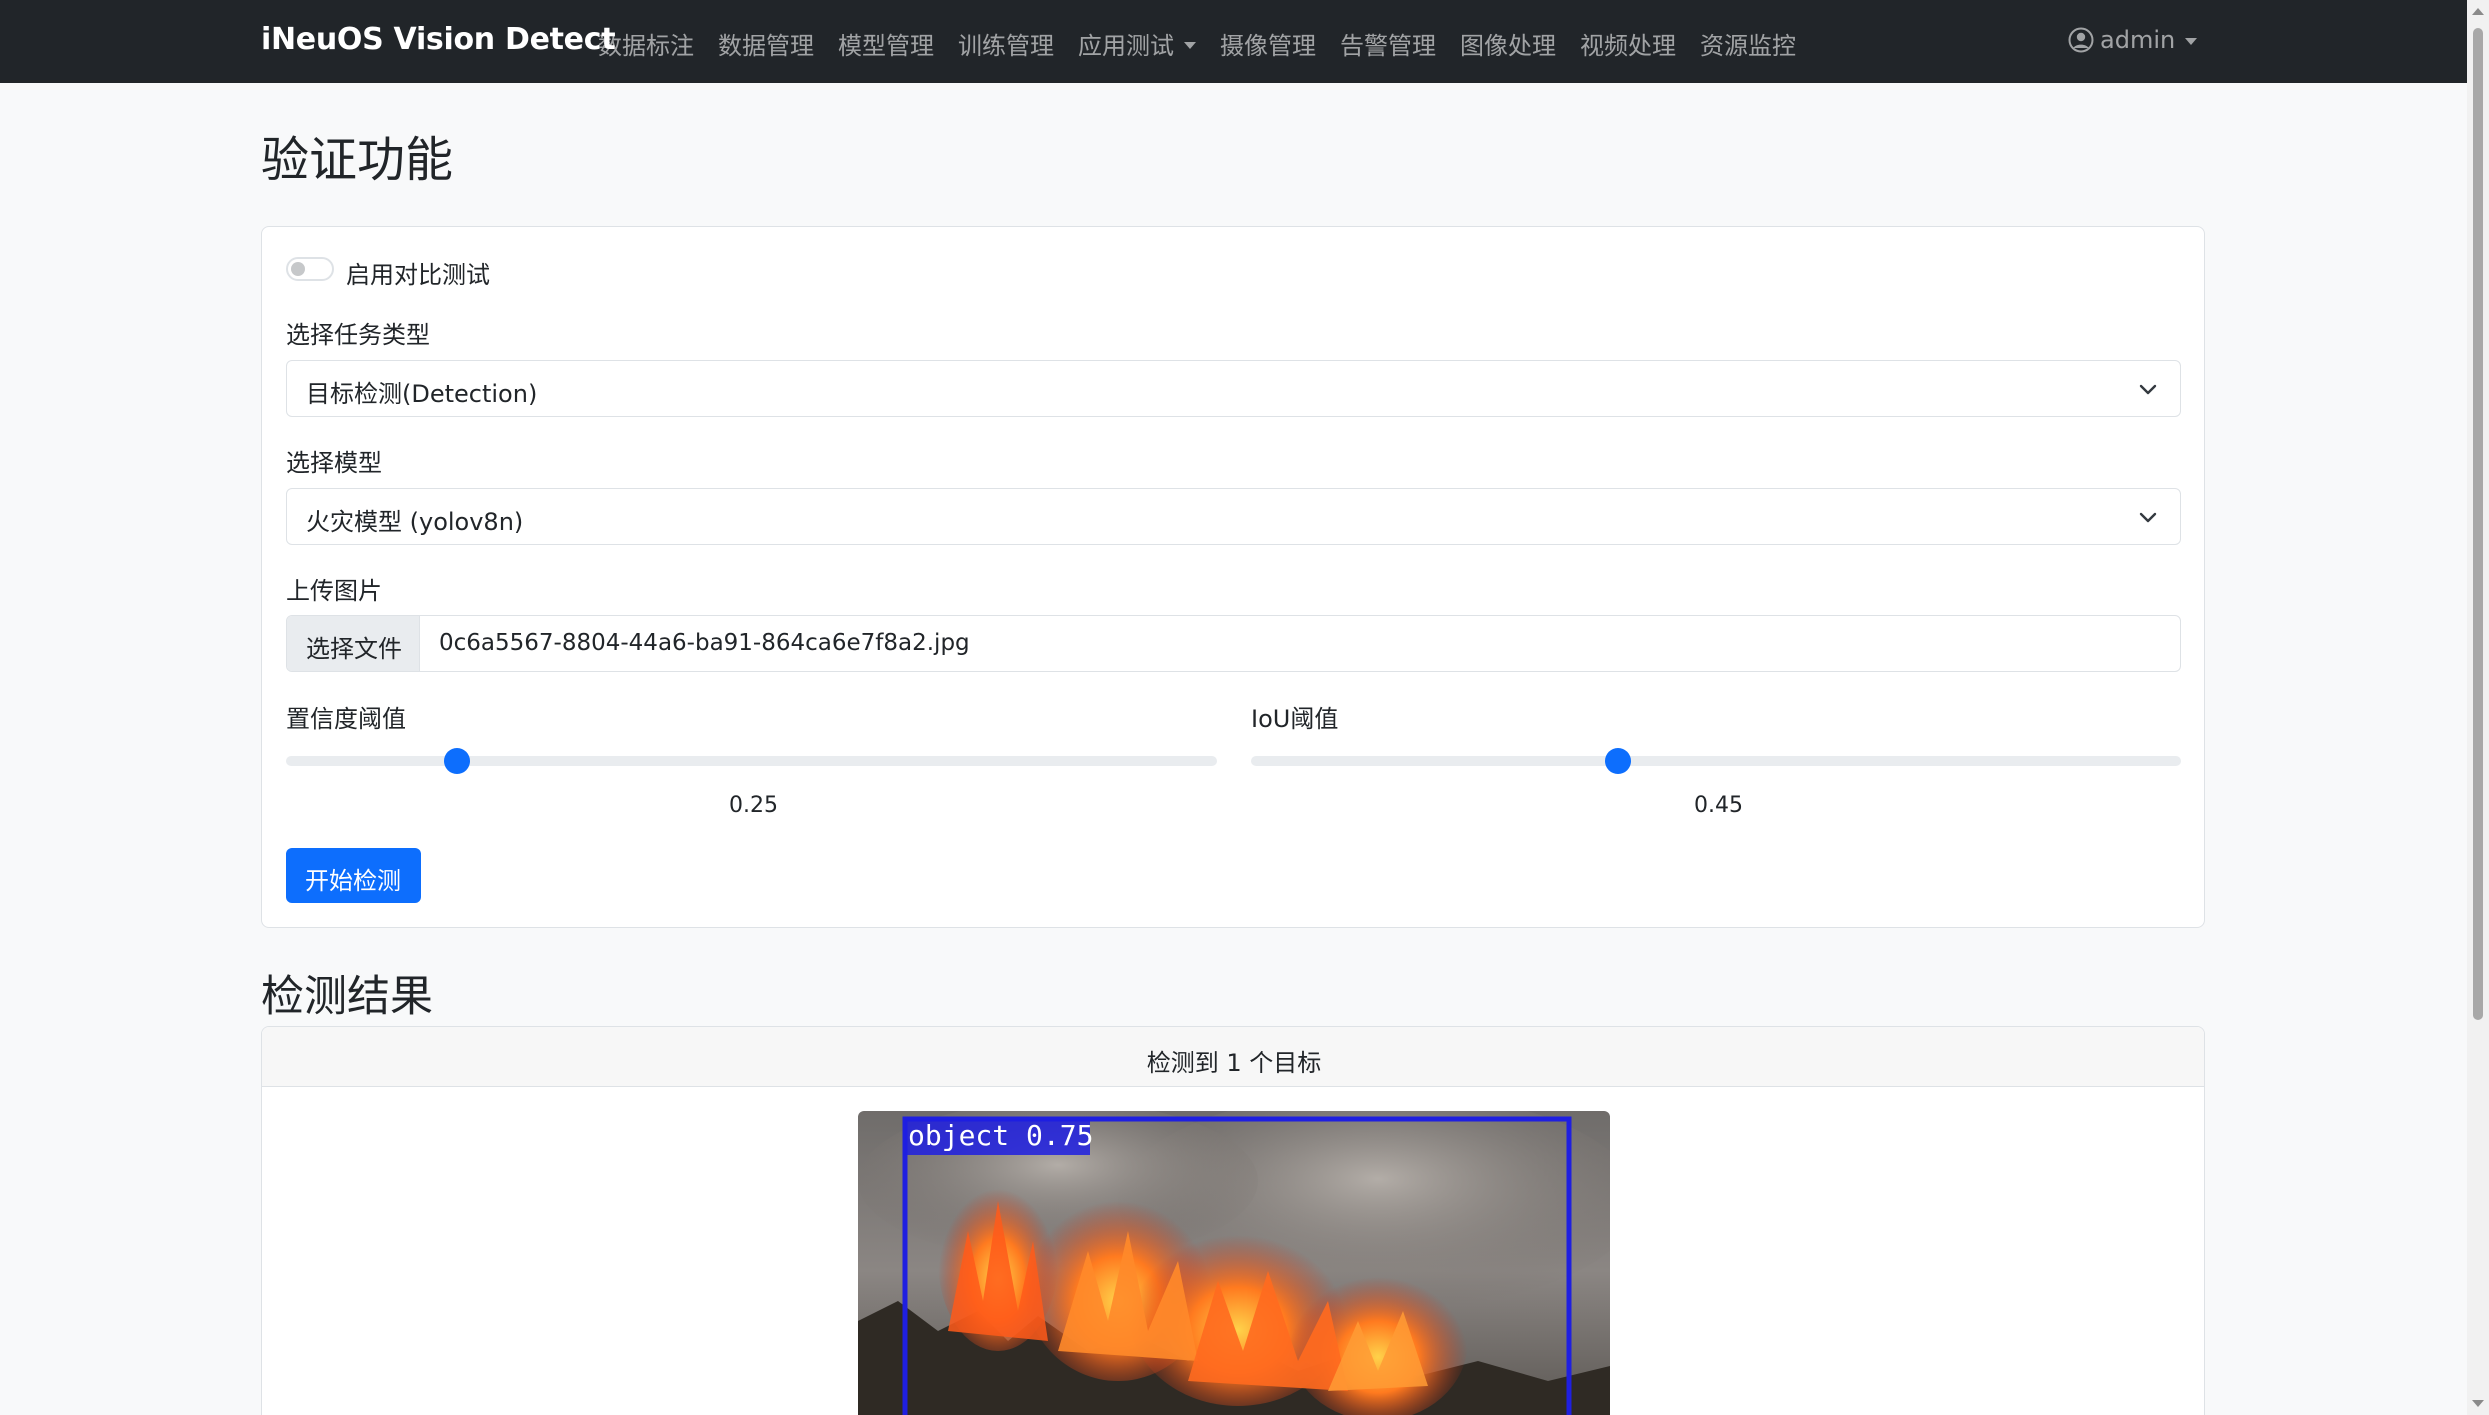 The height and width of the screenshot is (1415, 2489). Describe the element at coordinates (1000, 1135) in the screenshot. I see `detection-label: object 0.75` at that location.